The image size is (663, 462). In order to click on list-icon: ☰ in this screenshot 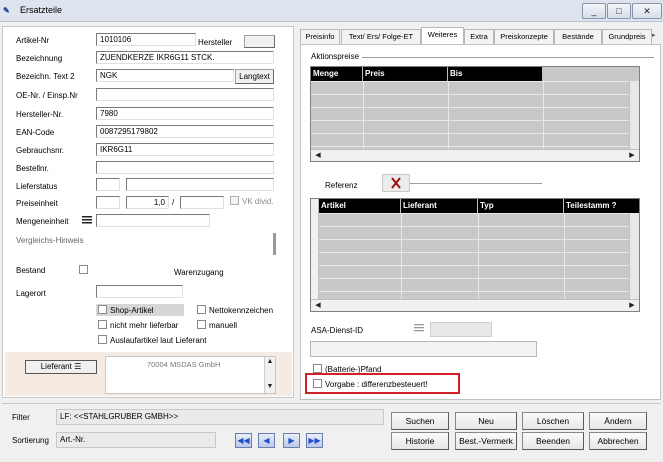, I will do `click(78, 366)`.